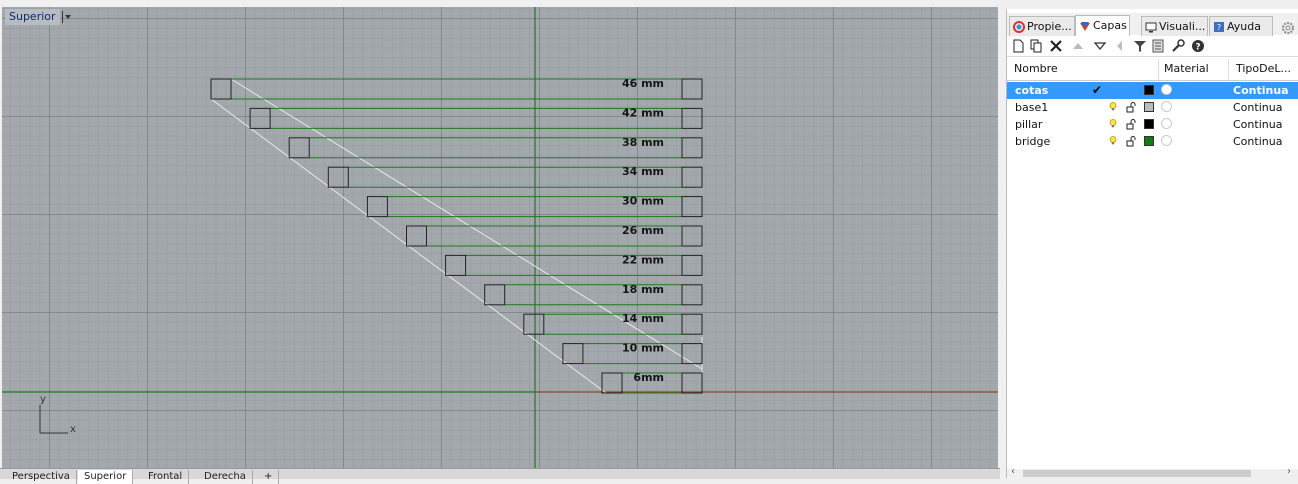 The height and width of the screenshot is (484, 1298). Describe the element at coordinates (1036, 46) in the screenshot. I see `new-sublayer-icon` at that location.